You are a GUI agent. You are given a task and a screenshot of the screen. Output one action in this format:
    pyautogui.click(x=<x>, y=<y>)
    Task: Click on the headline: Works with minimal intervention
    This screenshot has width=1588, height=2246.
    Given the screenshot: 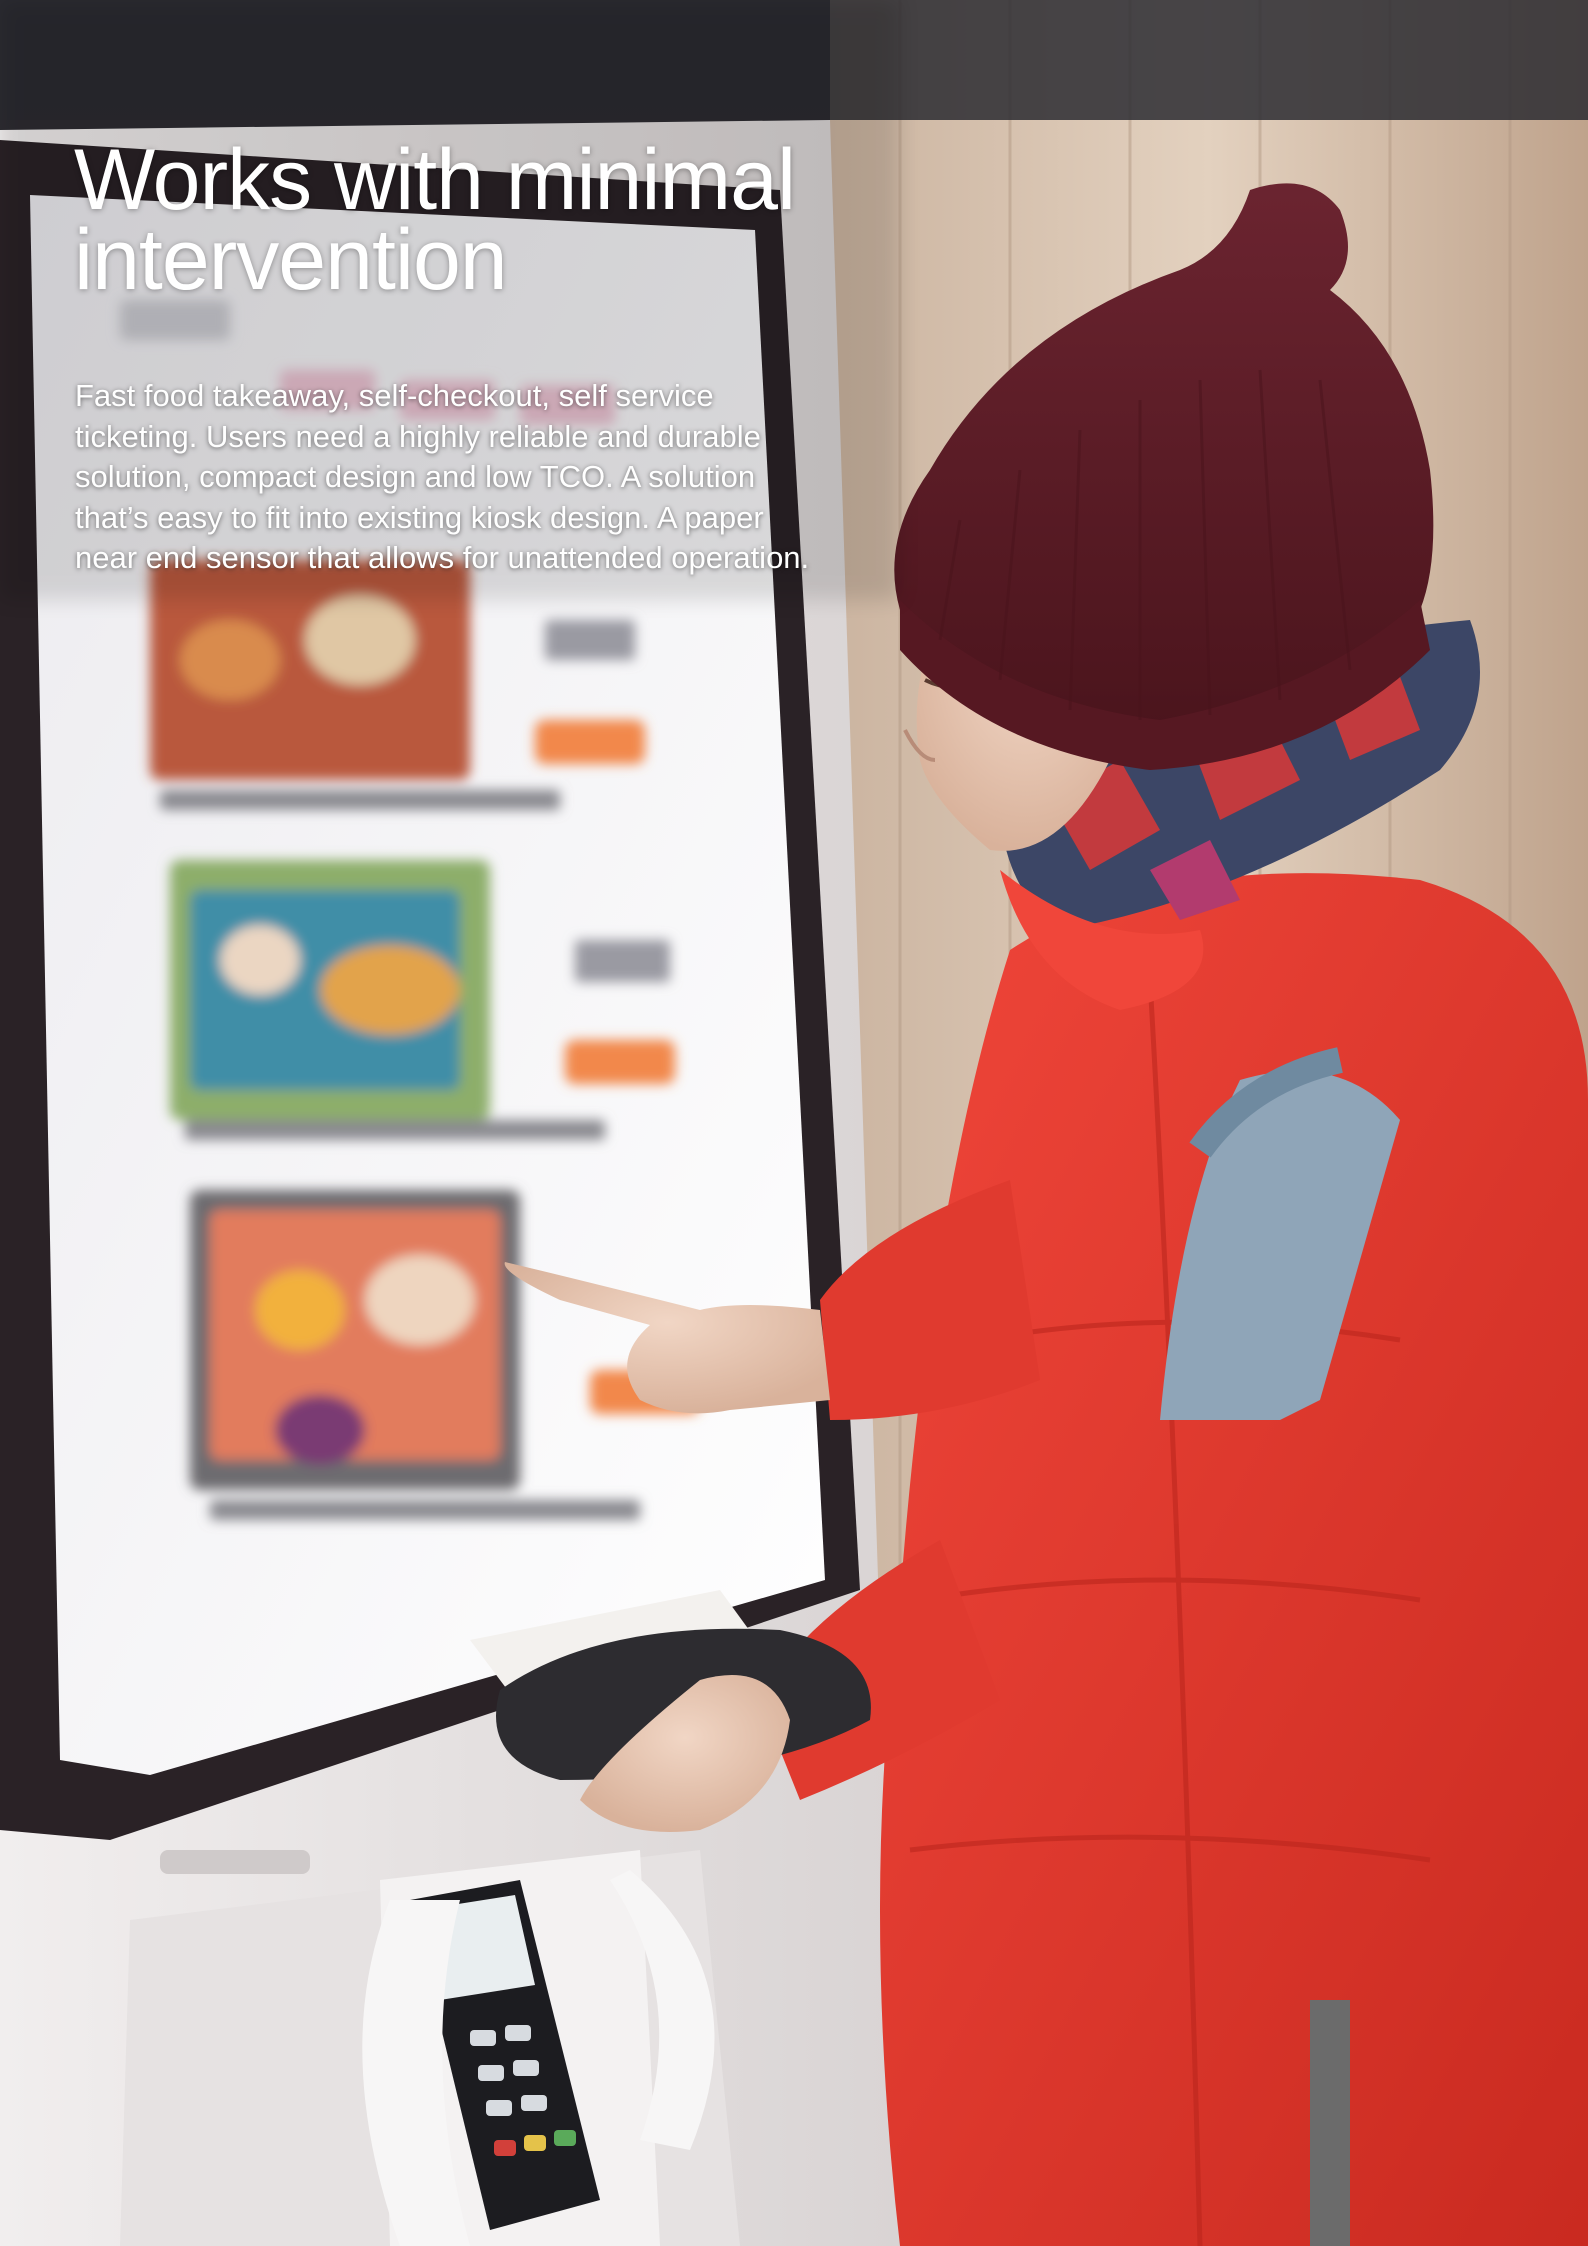 What is the action you would take?
    pyautogui.click(x=484, y=220)
    